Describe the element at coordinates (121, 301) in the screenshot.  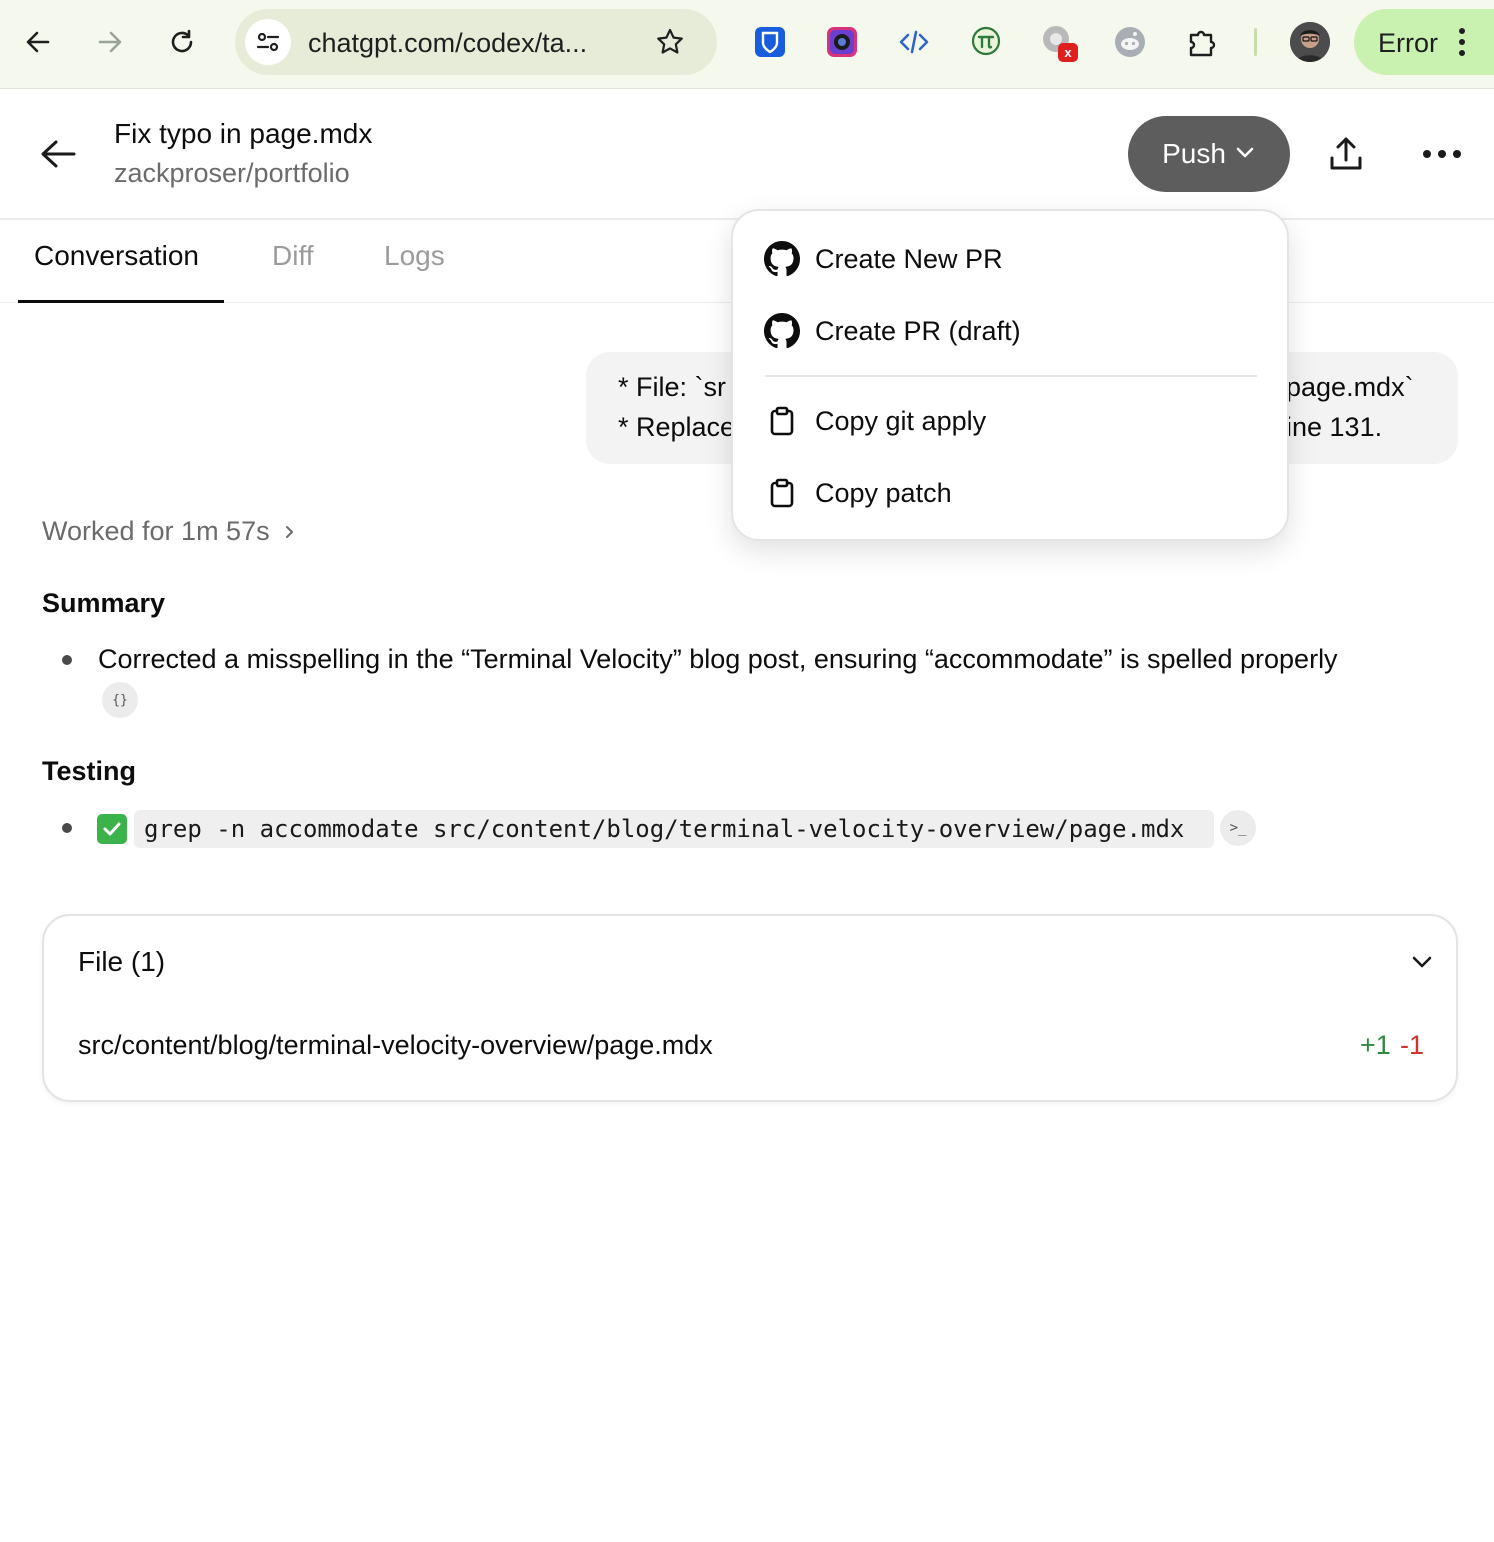
I see `active-tab-indicator` at that location.